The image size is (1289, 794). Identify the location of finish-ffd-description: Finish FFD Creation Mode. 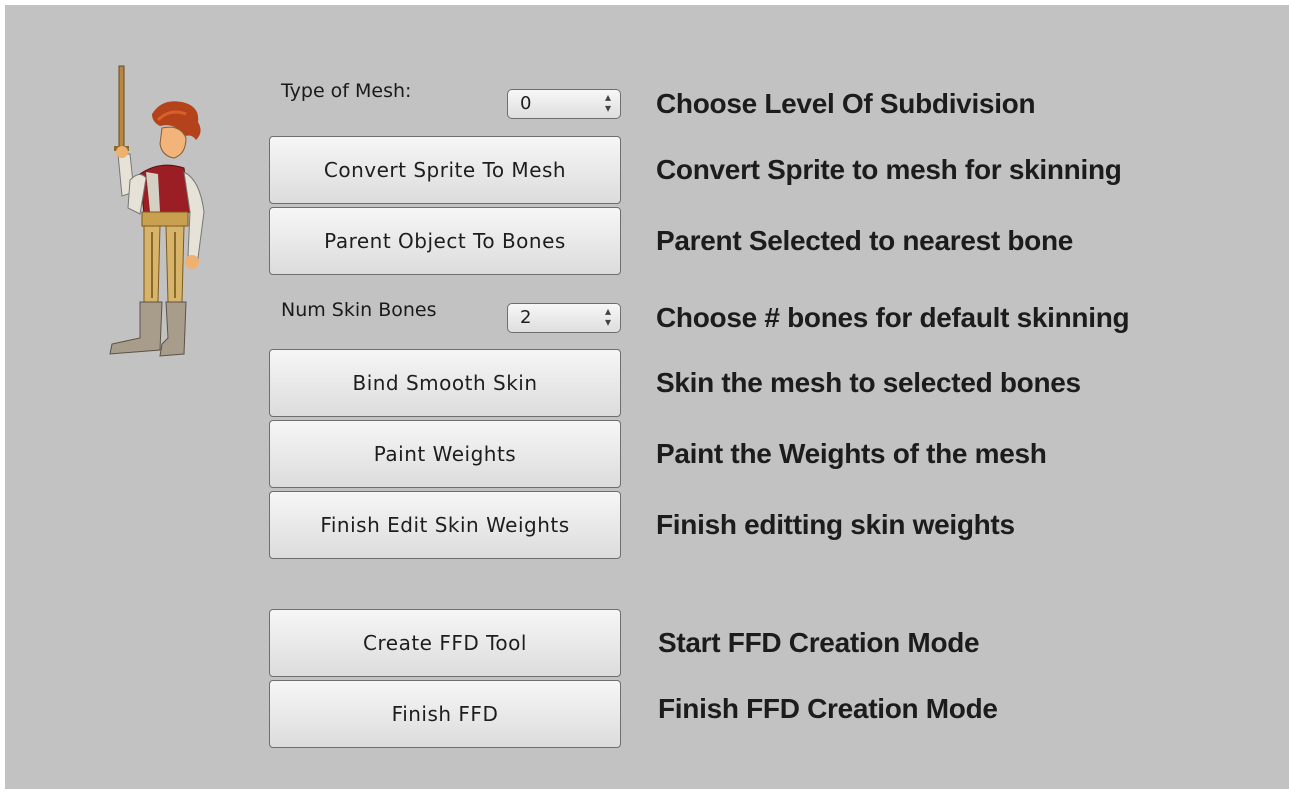
(828, 708).